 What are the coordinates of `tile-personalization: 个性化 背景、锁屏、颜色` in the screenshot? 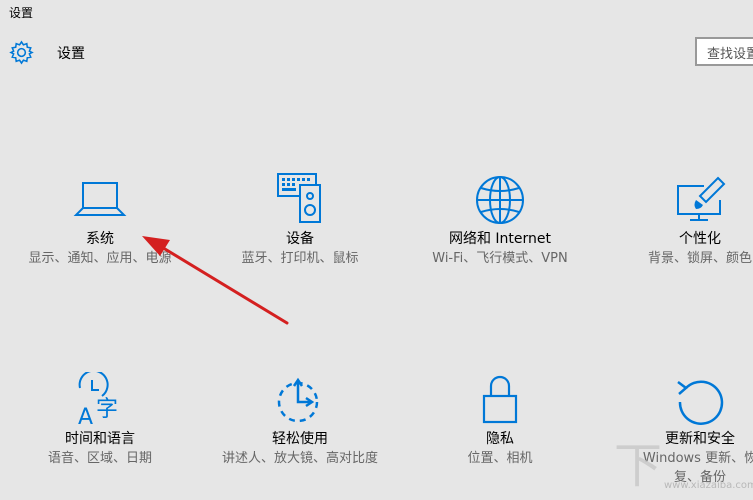 It's located at (684, 220).